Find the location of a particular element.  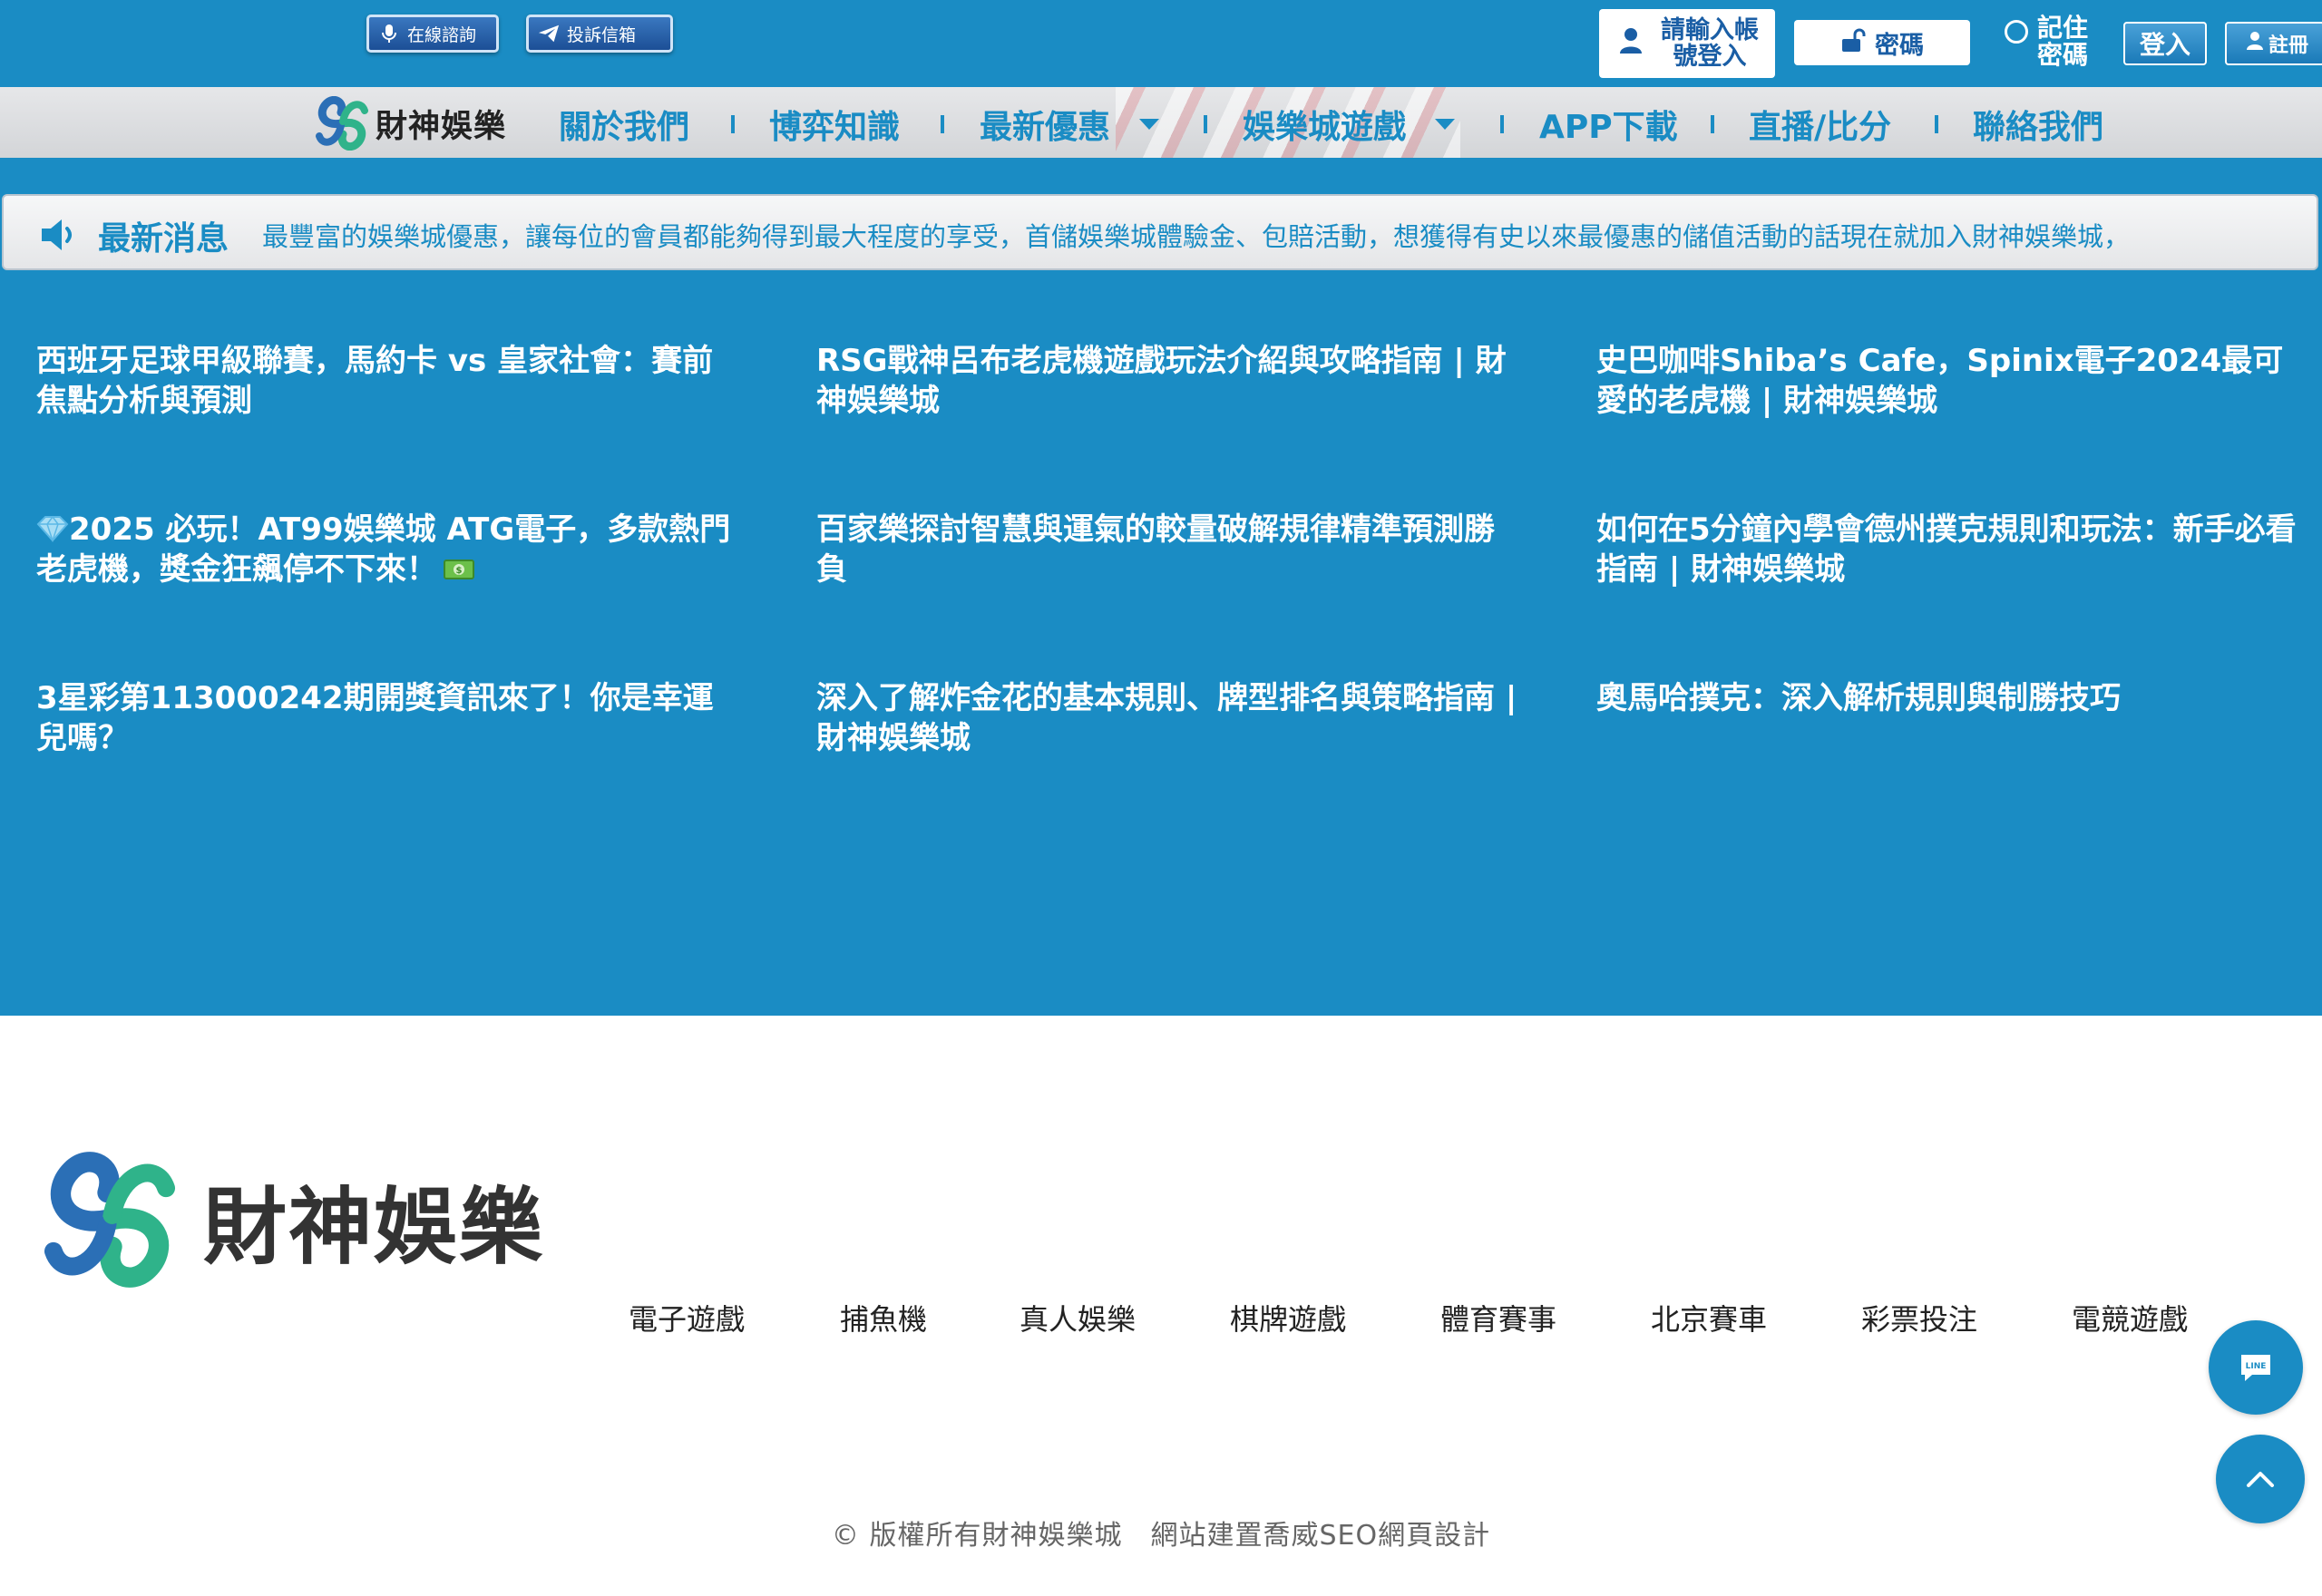

complaint-mailbox-label: 投訴信箱 is located at coordinates (602, 34).